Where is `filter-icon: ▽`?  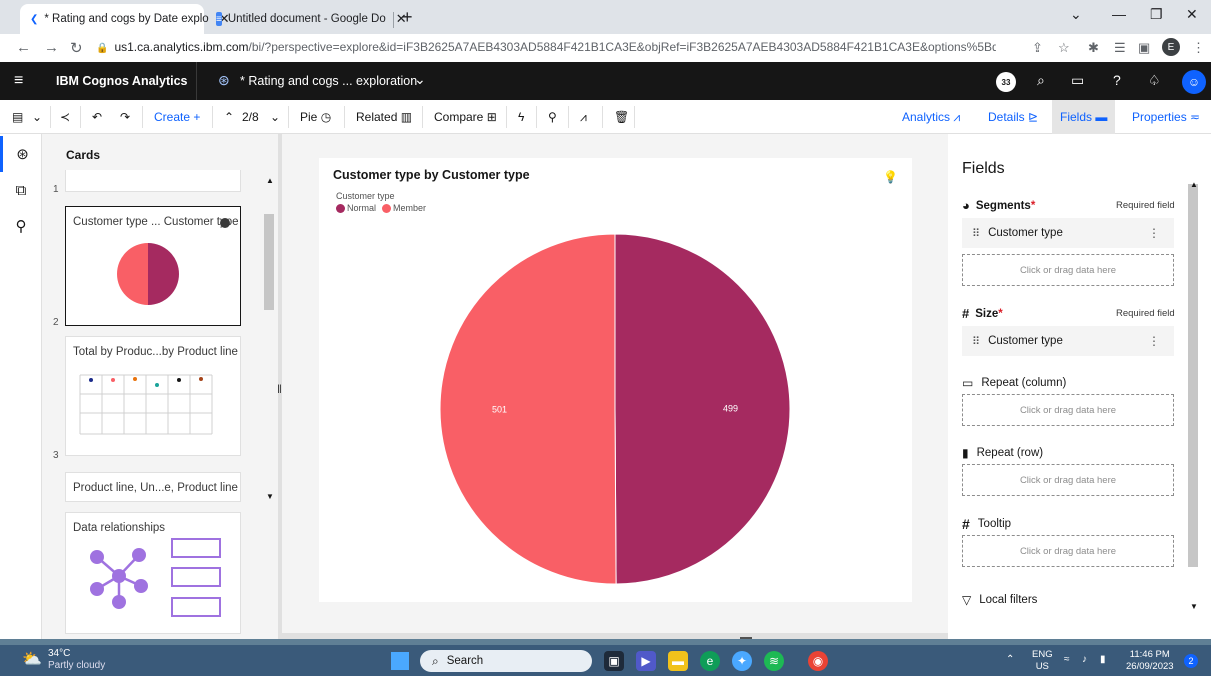
filter-icon: ▽ is located at coordinates (967, 600).